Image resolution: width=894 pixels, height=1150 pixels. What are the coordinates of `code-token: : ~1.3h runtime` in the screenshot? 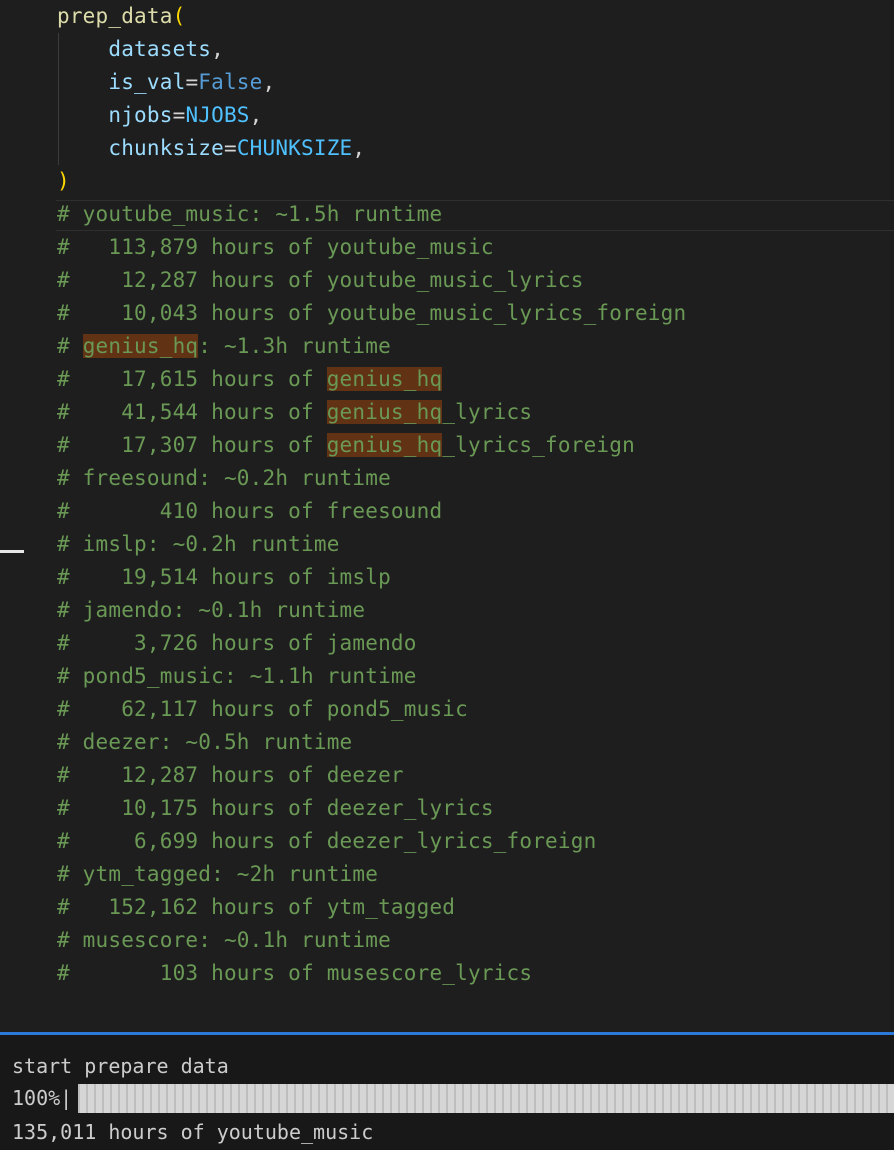 It's located at (294, 346).